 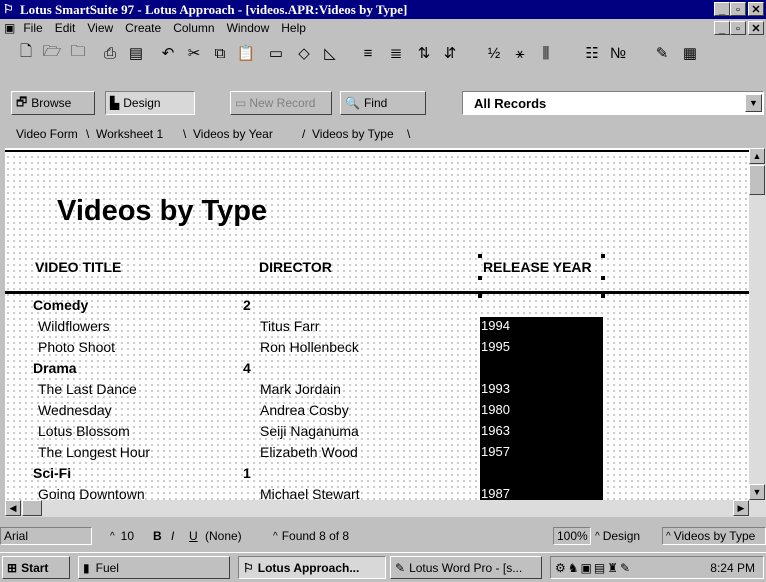 What do you see at coordinates (572, 536) in the screenshot?
I see `zoom-level: 100%` at bounding box center [572, 536].